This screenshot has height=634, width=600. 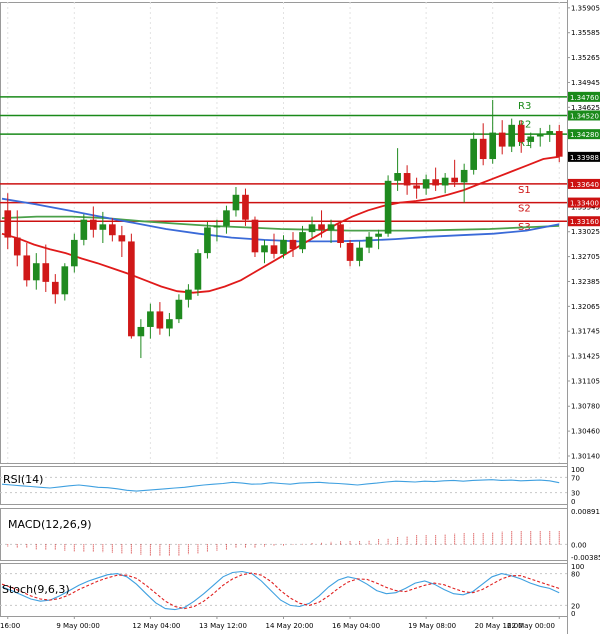 What do you see at coordinates (579, 545) in the screenshot?
I see `macd-tick-label: 0.00` at bounding box center [579, 545].